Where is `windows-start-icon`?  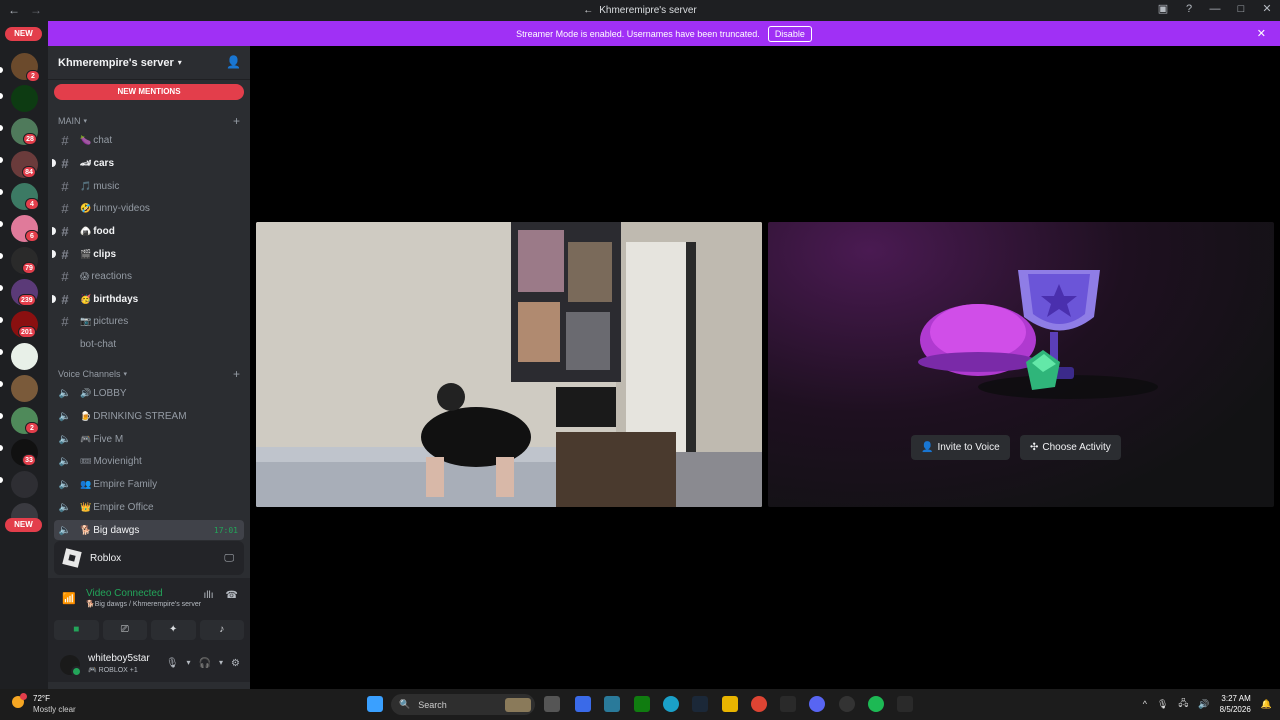
windows-start-icon is located at coordinates (375, 704).